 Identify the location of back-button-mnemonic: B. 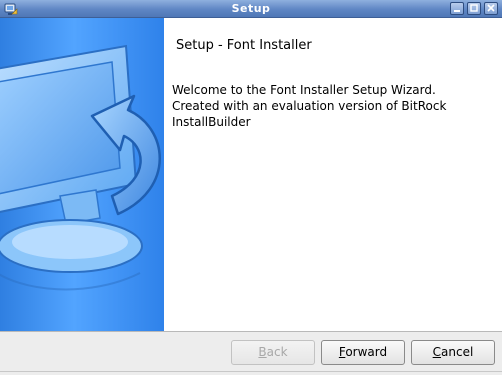
(262, 352).